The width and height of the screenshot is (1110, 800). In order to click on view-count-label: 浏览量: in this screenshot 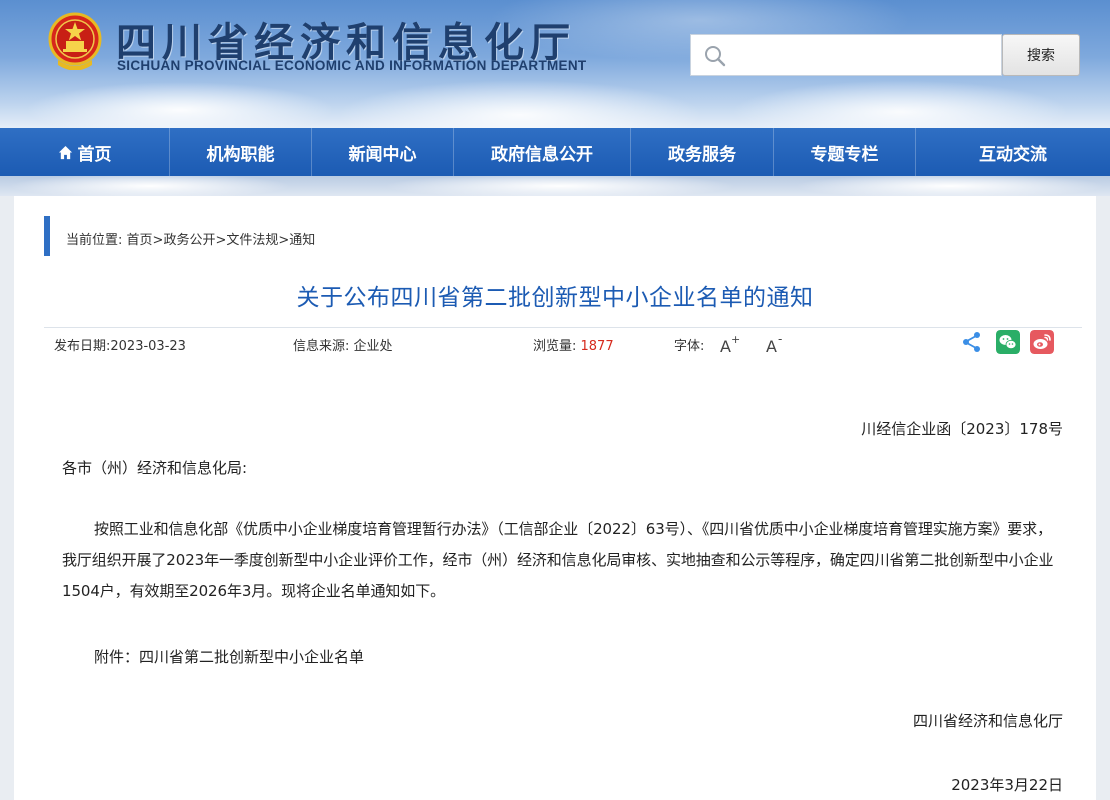, I will do `click(557, 346)`.